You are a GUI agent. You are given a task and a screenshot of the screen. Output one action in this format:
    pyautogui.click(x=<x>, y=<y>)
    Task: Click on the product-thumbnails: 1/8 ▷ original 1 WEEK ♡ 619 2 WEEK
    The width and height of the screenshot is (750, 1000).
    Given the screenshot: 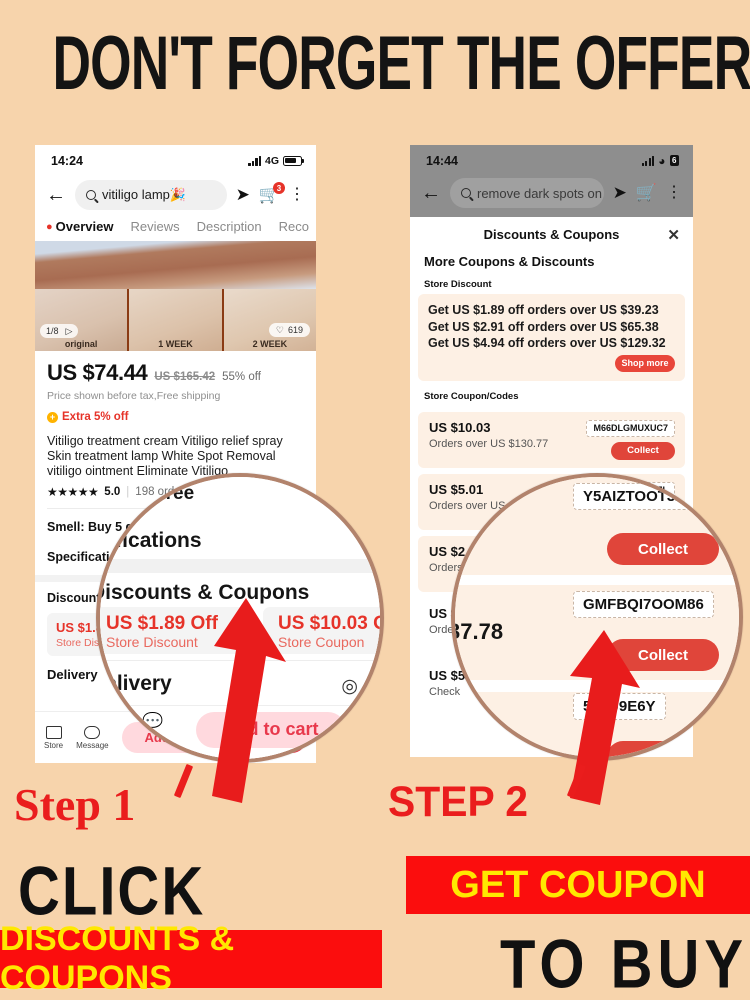 What is the action you would take?
    pyautogui.click(x=175, y=320)
    